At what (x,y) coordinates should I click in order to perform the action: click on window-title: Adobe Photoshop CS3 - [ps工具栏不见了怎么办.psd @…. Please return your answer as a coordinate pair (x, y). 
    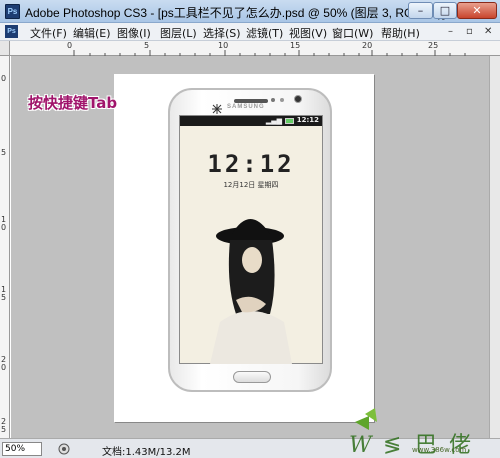
    Looking at the image, I should click on (235, 13).